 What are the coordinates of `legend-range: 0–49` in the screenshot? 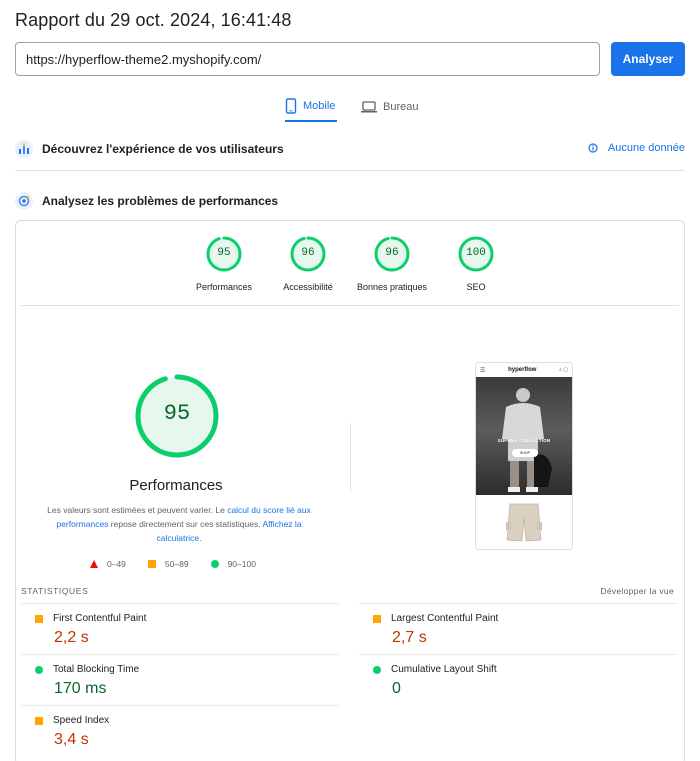 It's located at (116, 564).